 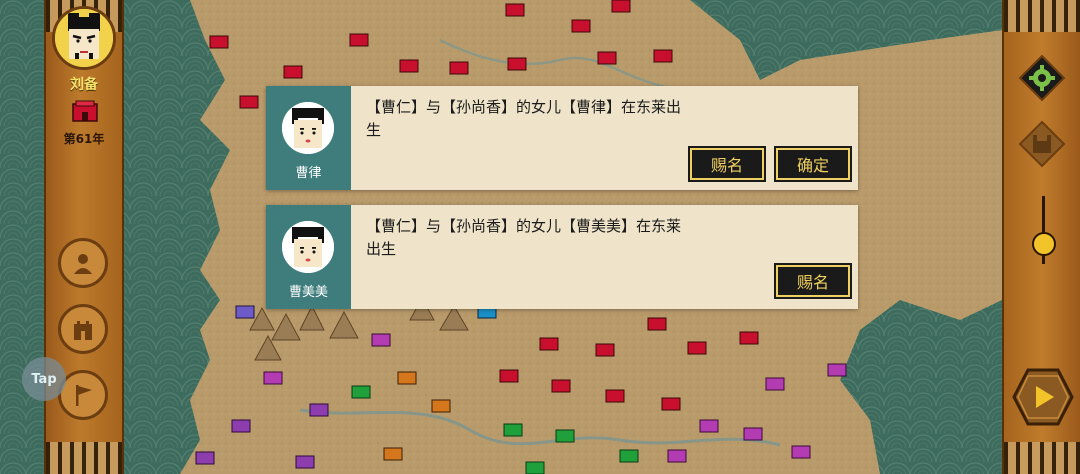 What do you see at coordinates (84, 85) in the screenshot?
I see `player-name: 刘备` at bounding box center [84, 85].